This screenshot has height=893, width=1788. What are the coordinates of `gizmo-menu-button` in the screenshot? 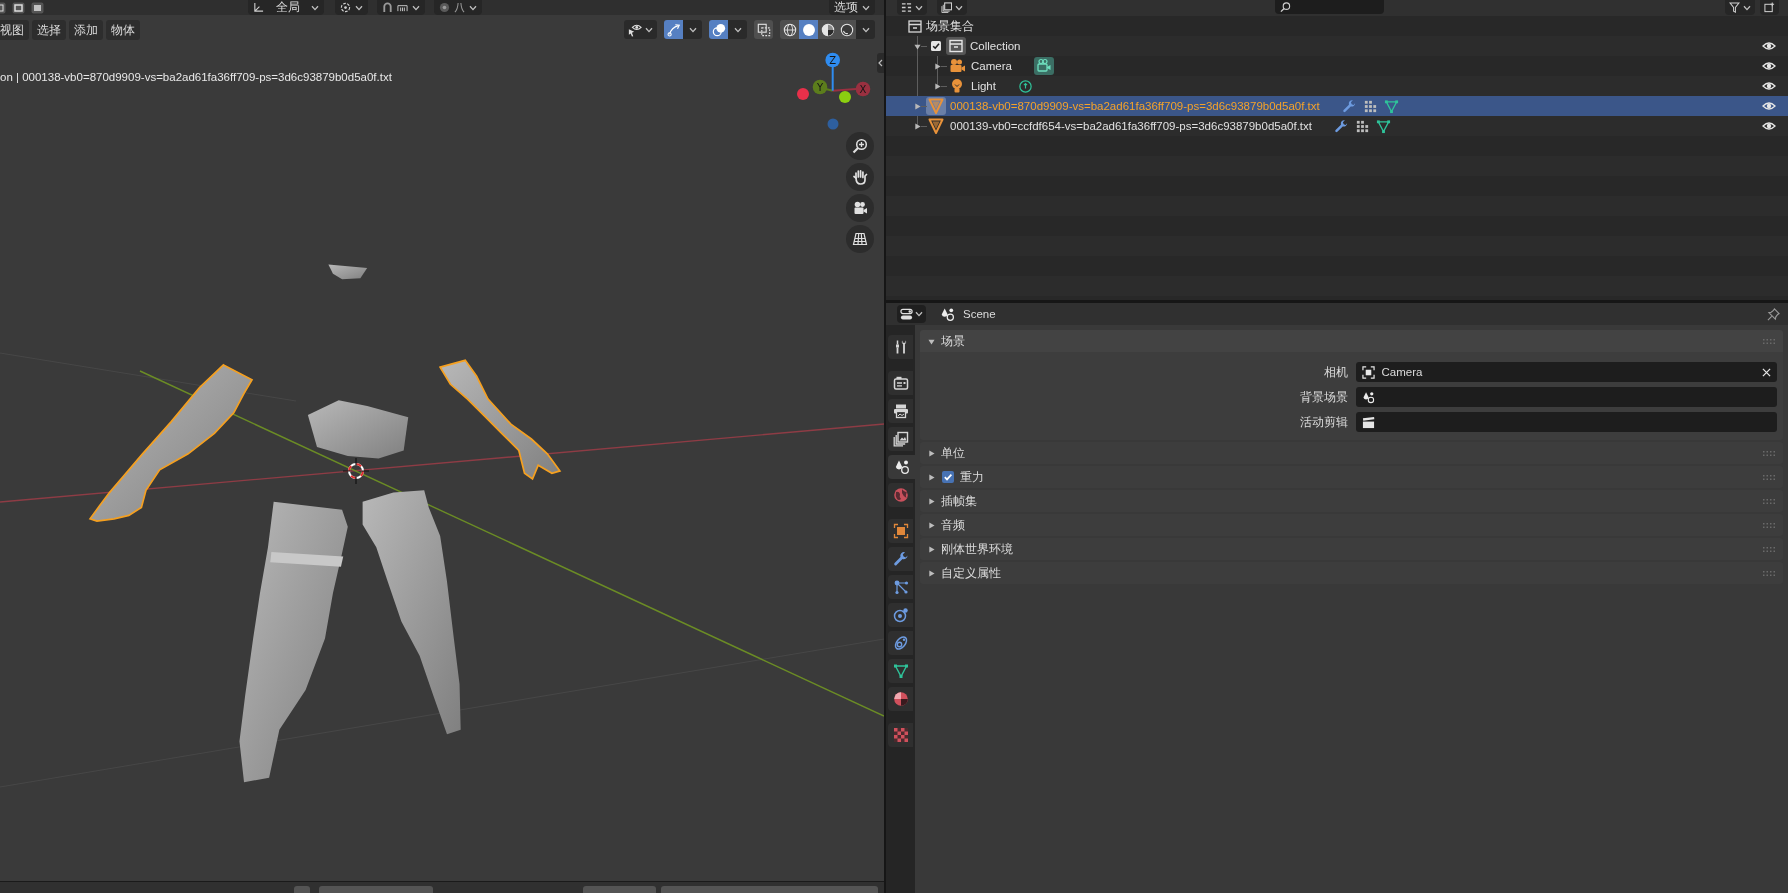 It's located at (692, 29).